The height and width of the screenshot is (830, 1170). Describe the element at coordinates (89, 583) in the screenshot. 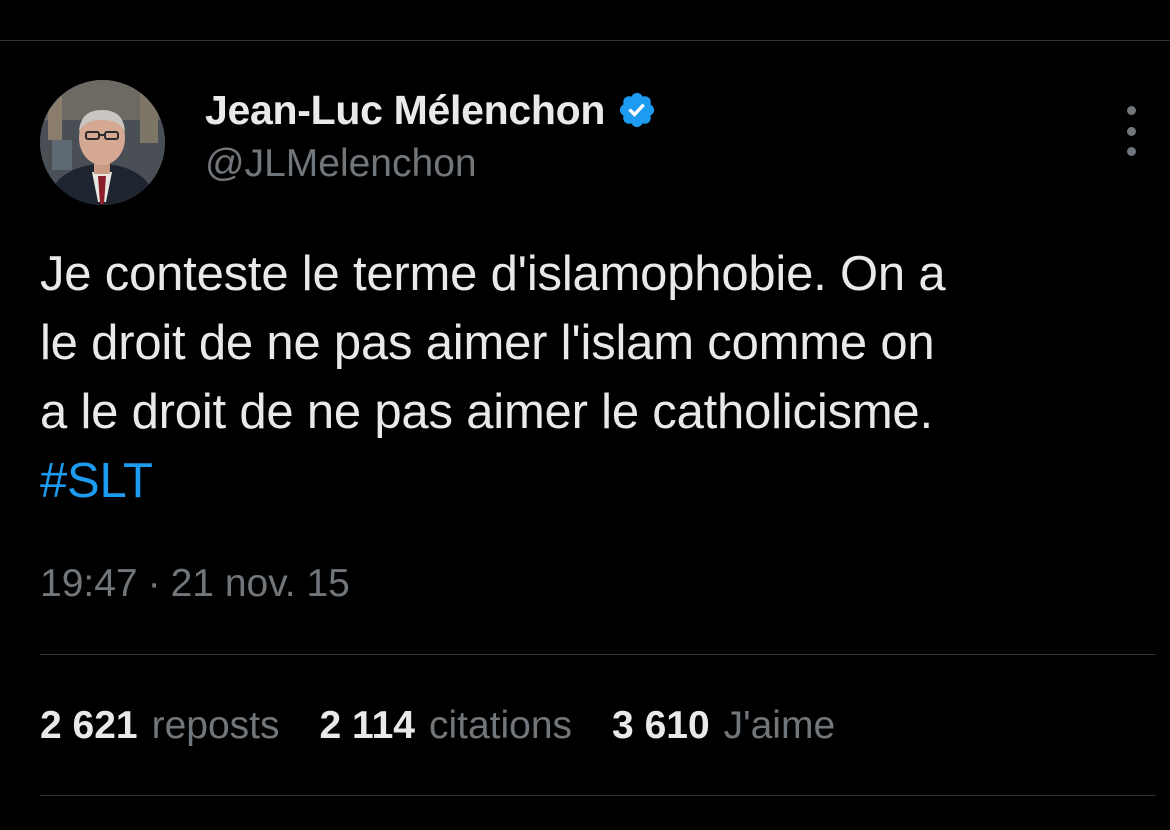

I see `tweet-time: 19:47` at that location.